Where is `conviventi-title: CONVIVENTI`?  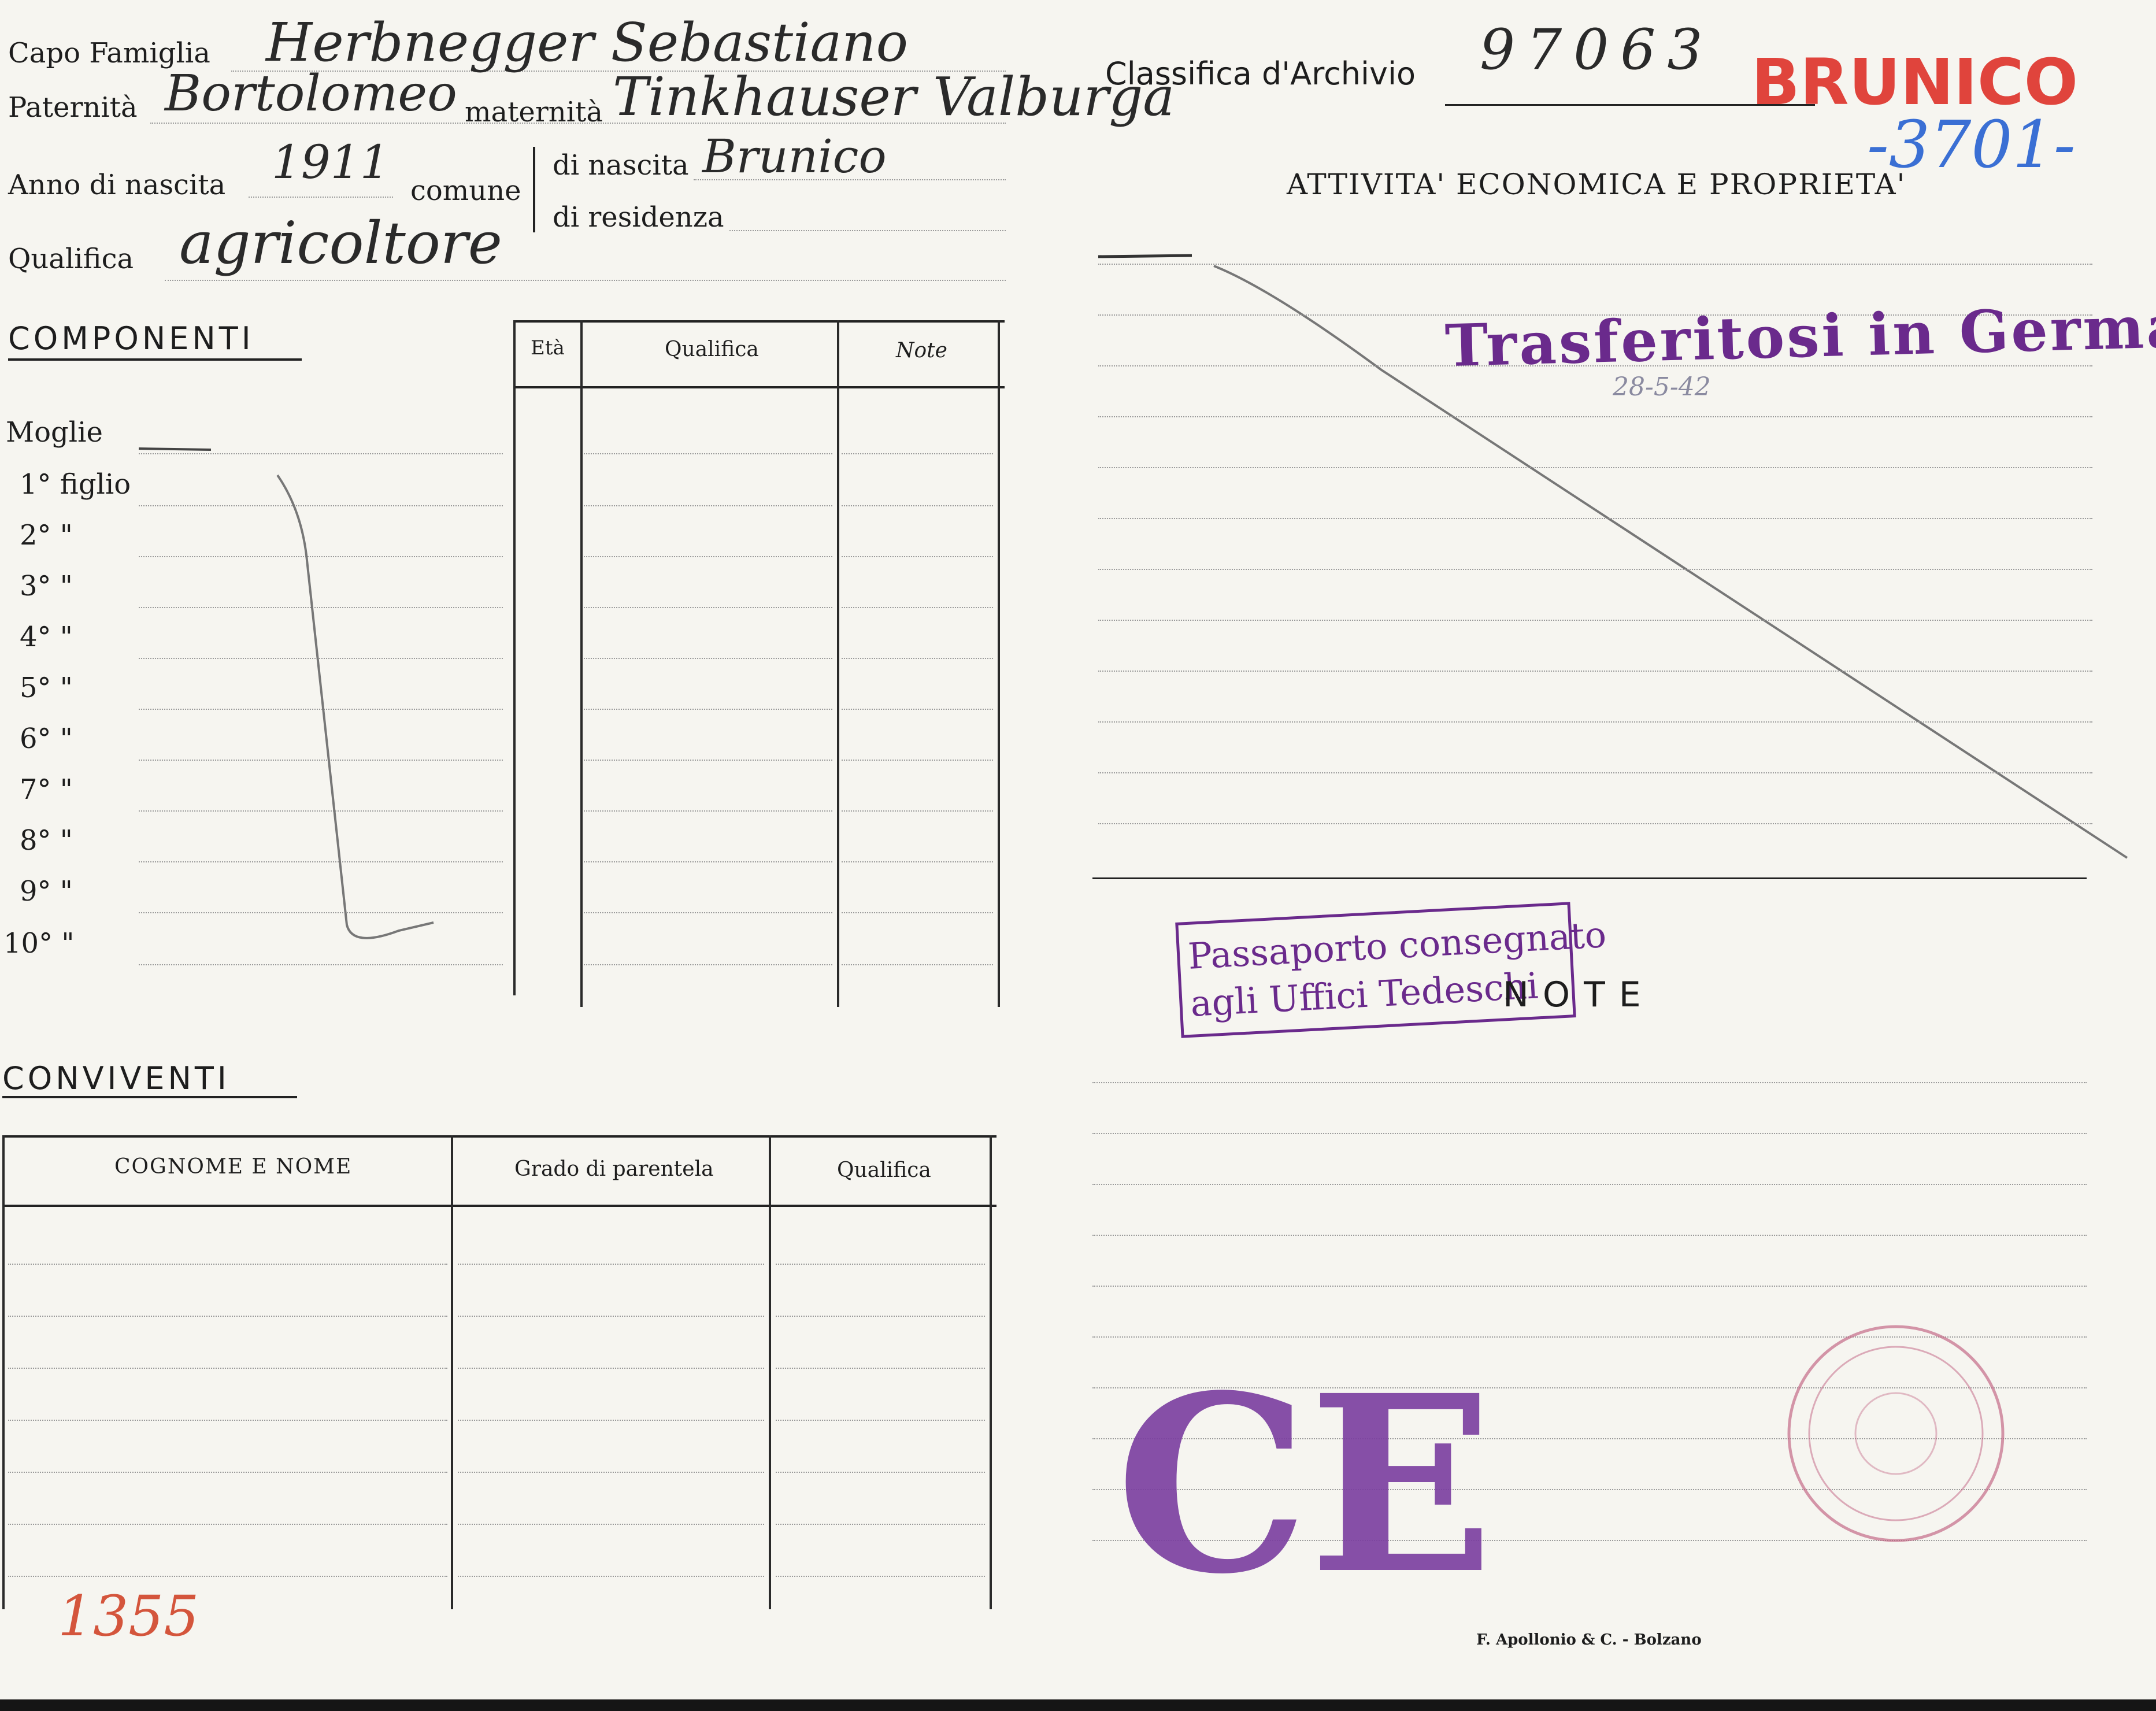 conviventi-title: CONVIVENTI is located at coordinates (116, 1078).